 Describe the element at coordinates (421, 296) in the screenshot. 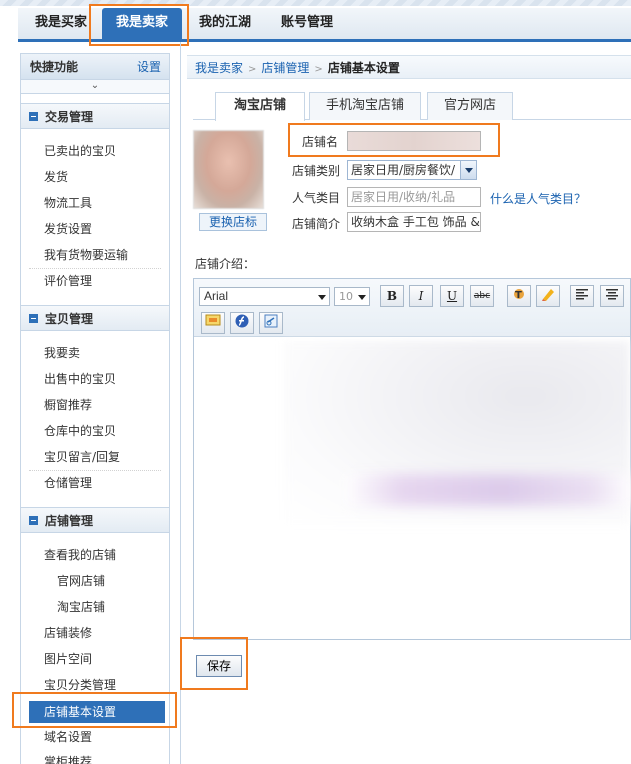

I see `italic-button: I` at that location.